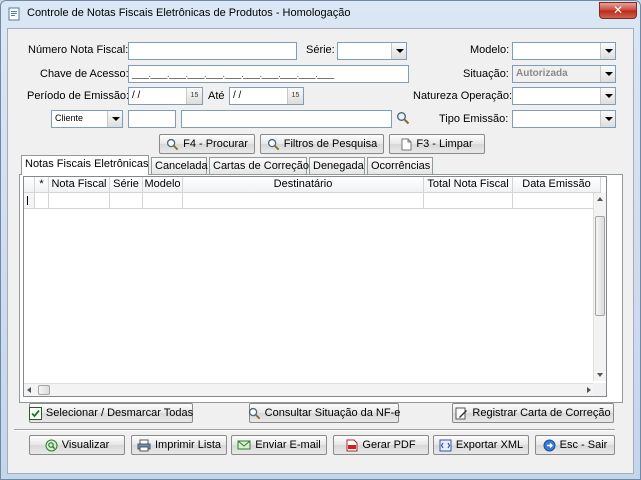  Describe the element at coordinates (337, 166) in the screenshot. I see `tab-denegada: Denegada` at that location.